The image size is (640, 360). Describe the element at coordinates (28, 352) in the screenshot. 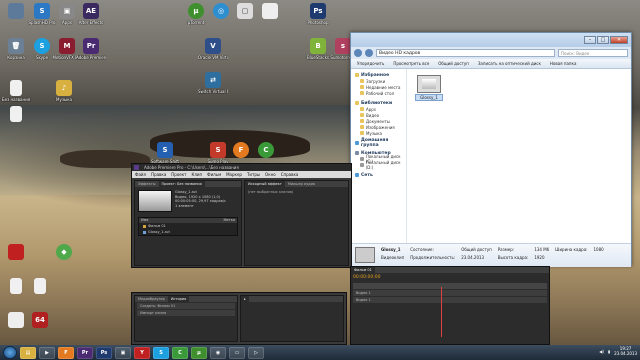

I see `taskbar-explorer: ▤` at that location.